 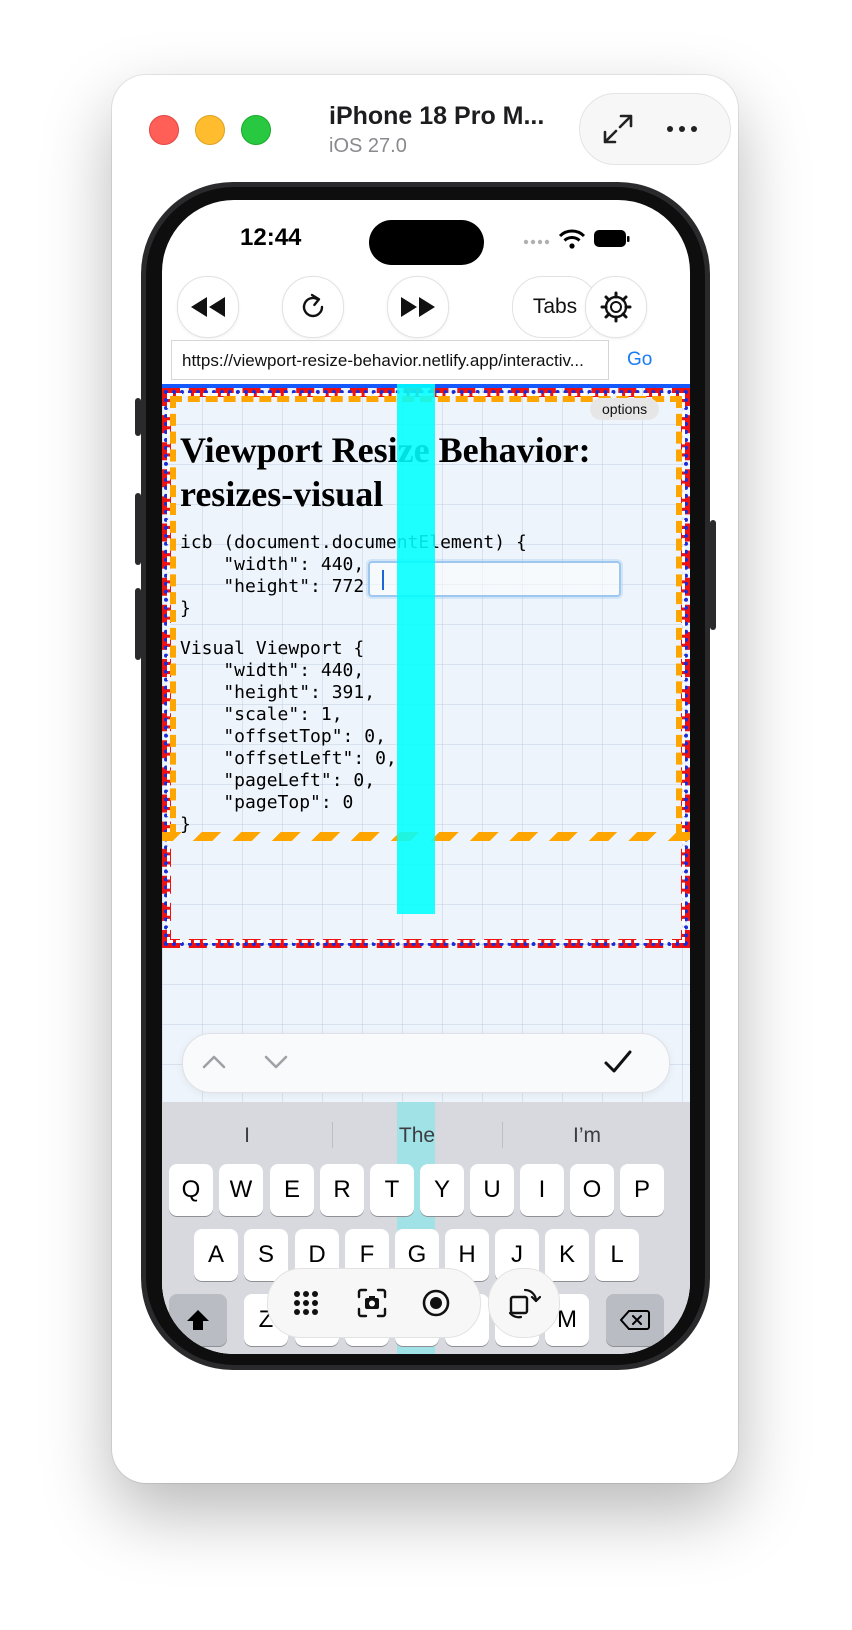 I want to click on simulator-toolbar, so click(x=374, y=1303).